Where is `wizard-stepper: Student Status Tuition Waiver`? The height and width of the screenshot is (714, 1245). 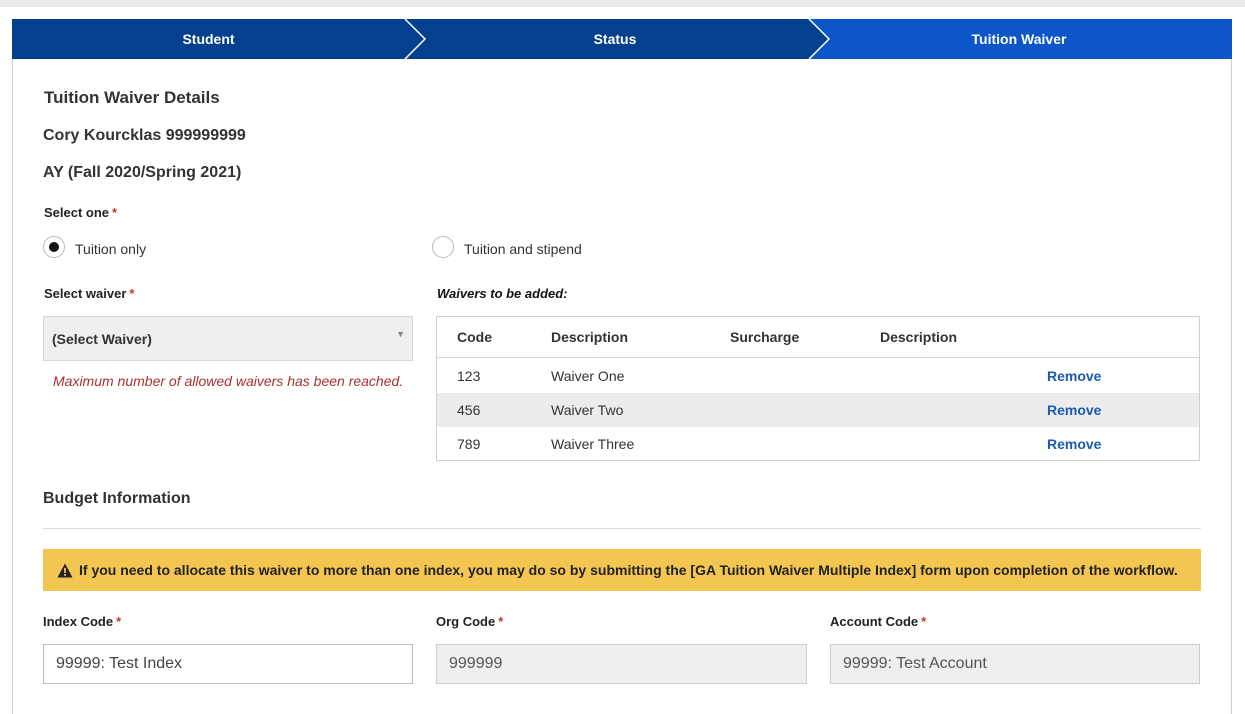 wizard-stepper: Student Status Tuition Waiver is located at coordinates (622, 39).